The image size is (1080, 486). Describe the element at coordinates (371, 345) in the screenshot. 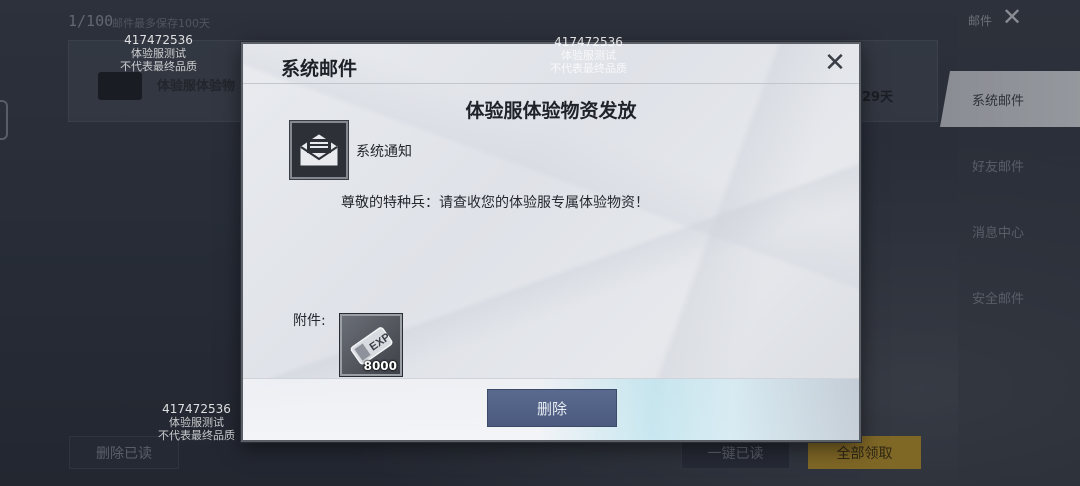

I see `attachment-item: EXP 8000` at that location.